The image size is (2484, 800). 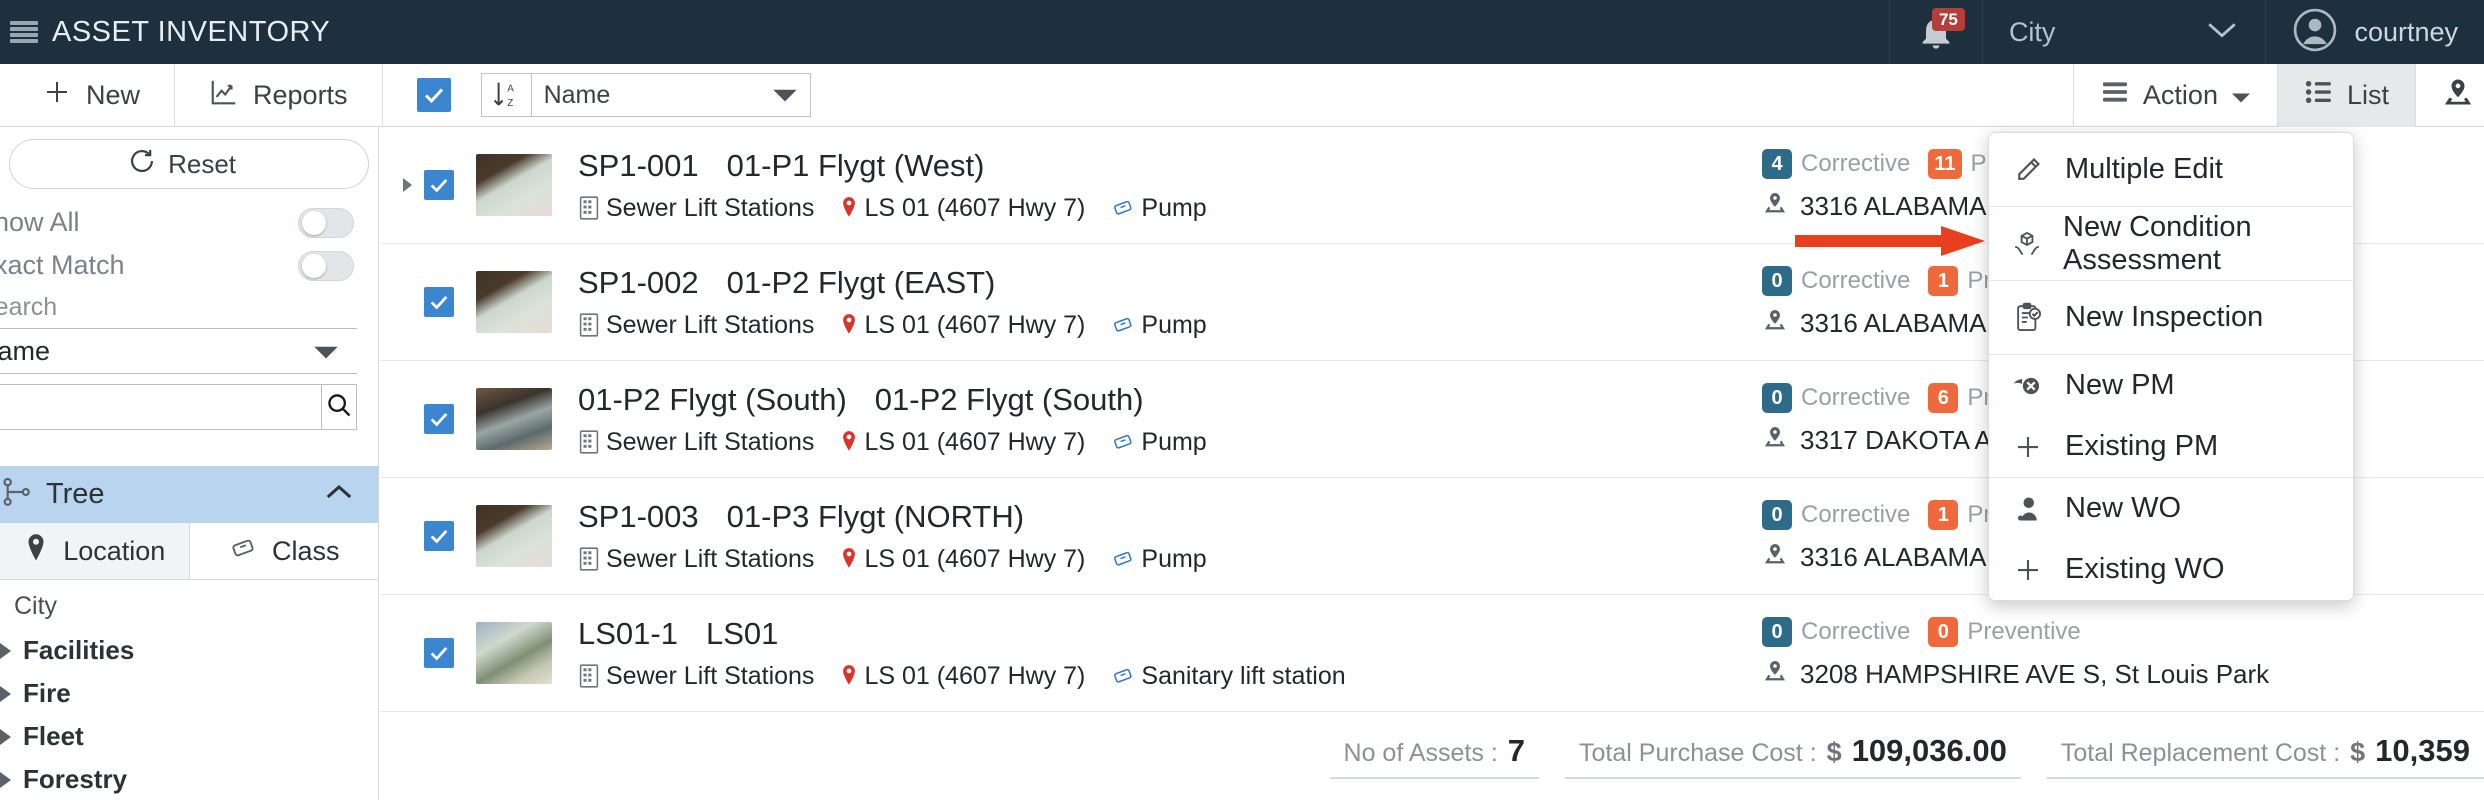 What do you see at coordinates (670, 95) in the screenshot?
I see `sort-field-select: Name` at bounding box center [670, 95].